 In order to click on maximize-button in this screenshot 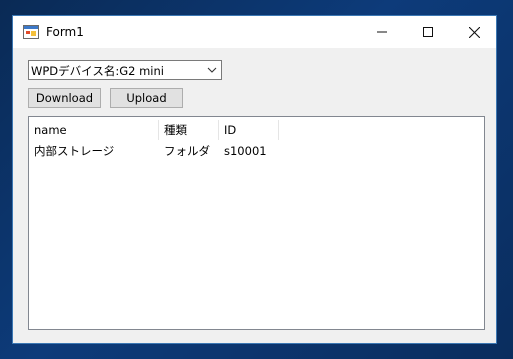, I will do `click(428, 32)`.